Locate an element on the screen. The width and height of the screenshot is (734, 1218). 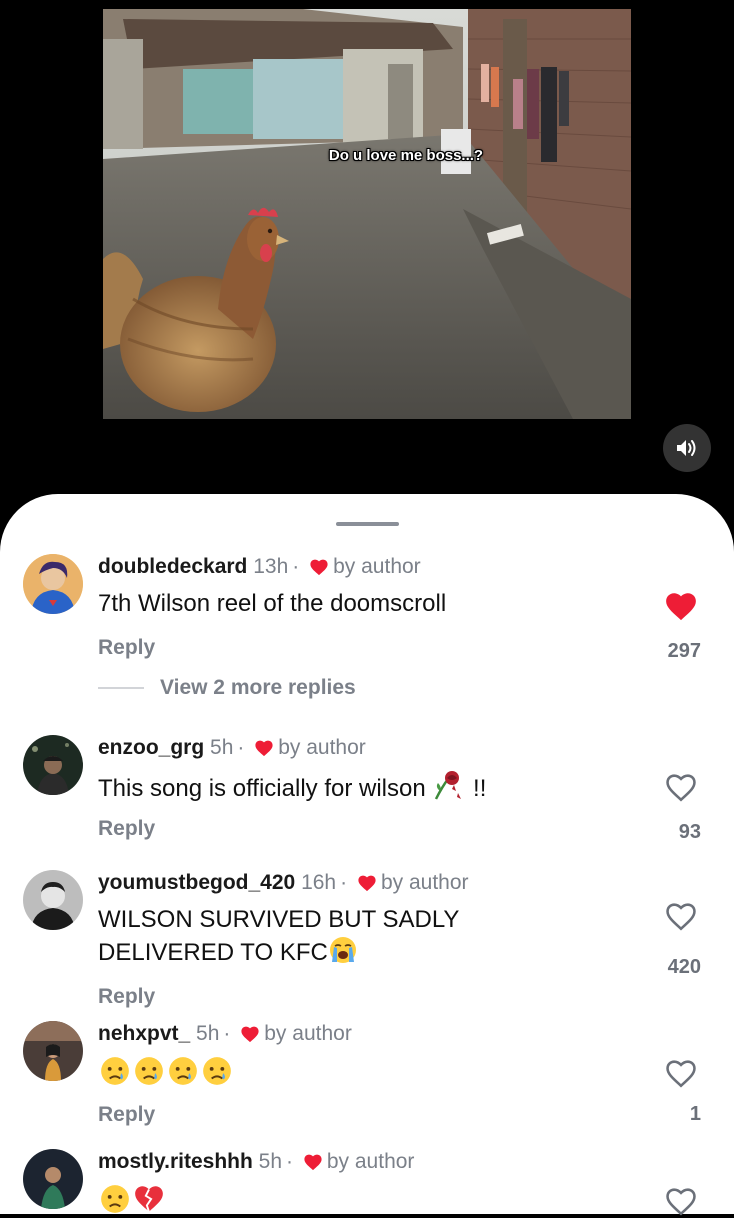
comment-meta: enzoo_grg 5h · by author is located at coordinates (232, 748).